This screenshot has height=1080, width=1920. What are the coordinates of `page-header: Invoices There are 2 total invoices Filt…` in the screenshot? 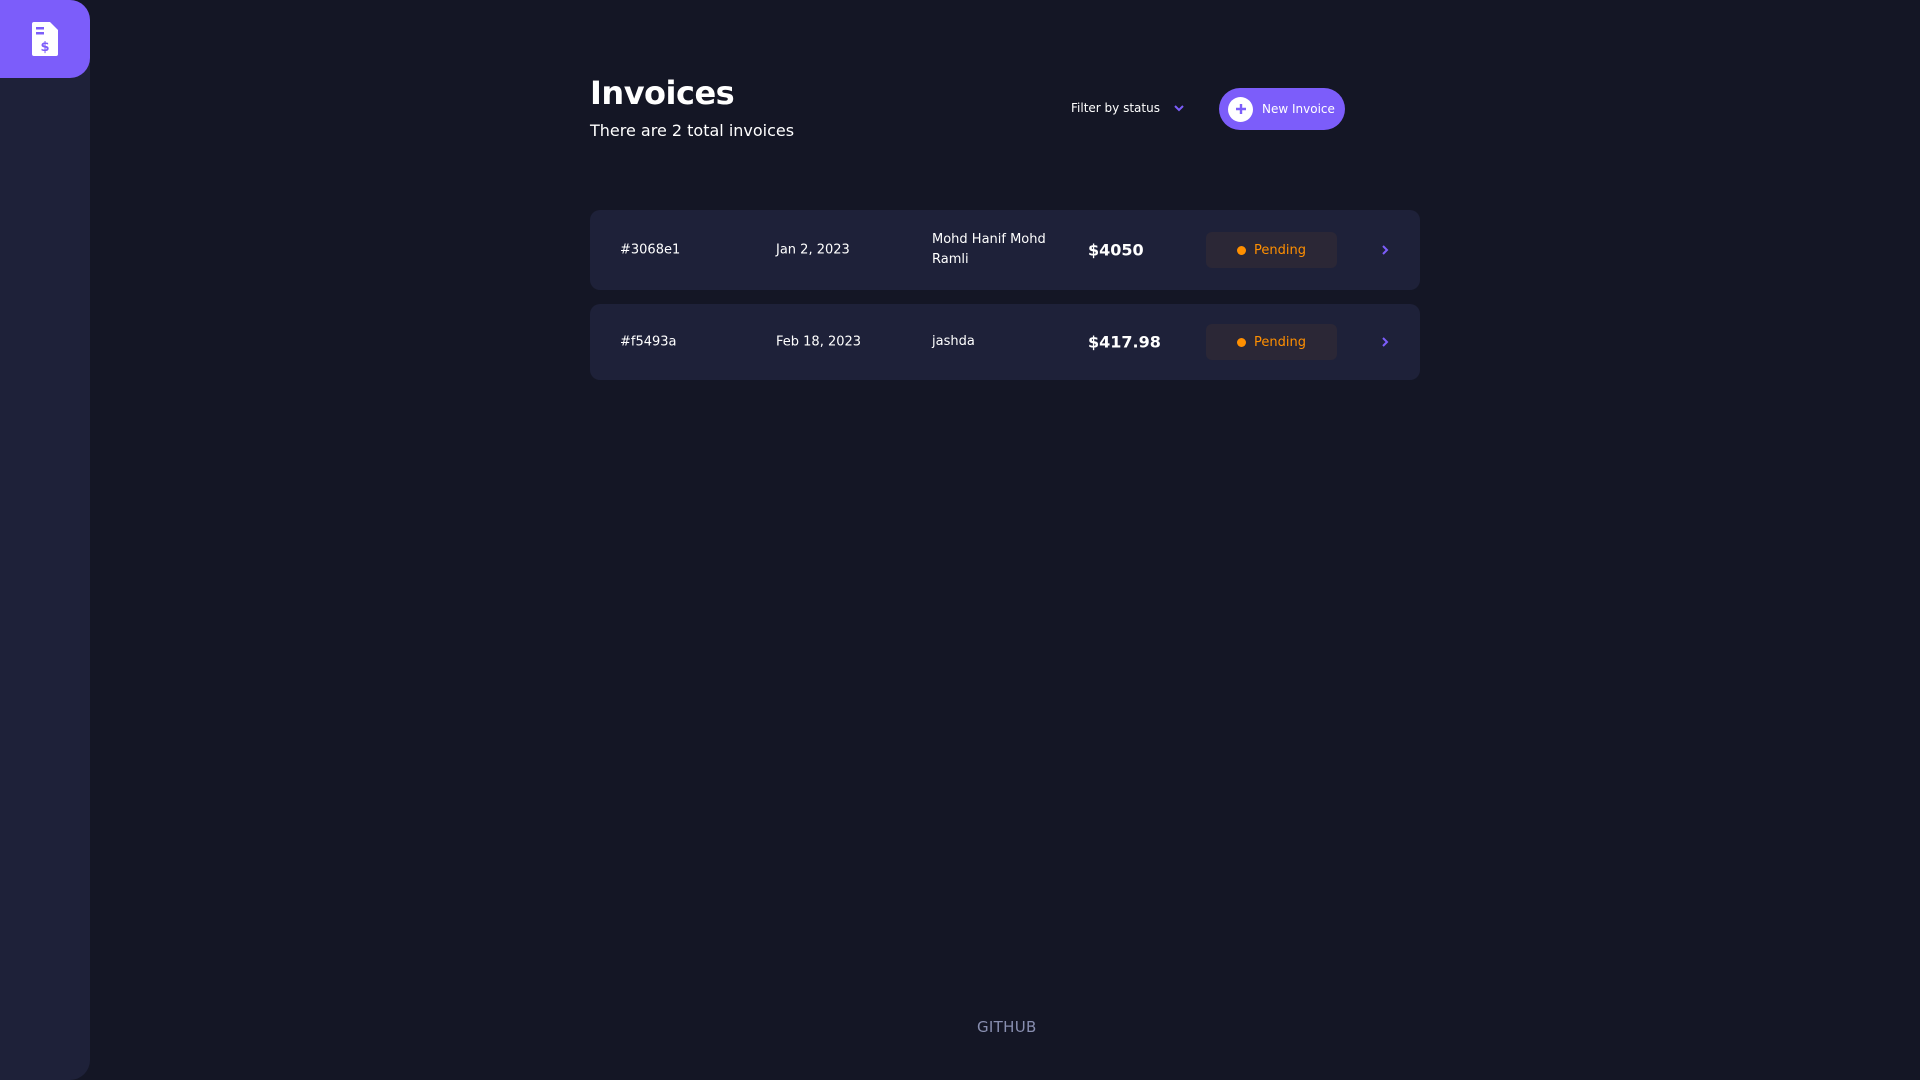 It's located at (968, 114).